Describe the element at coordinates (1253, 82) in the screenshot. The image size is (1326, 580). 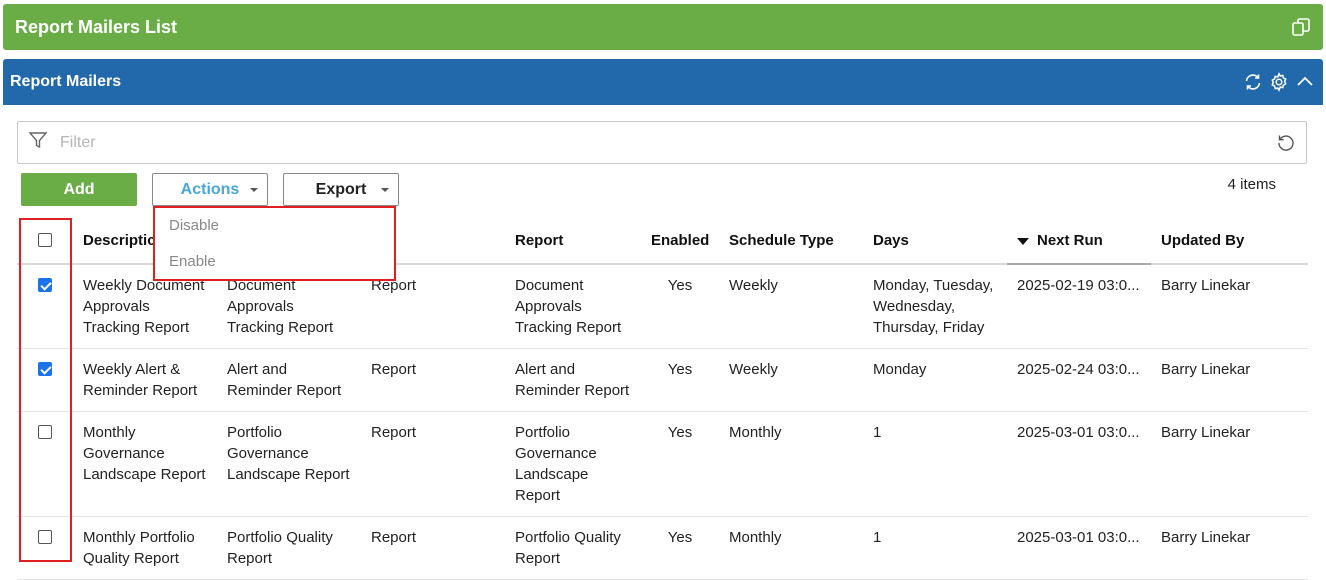
I see `refresh-icon` at that location.